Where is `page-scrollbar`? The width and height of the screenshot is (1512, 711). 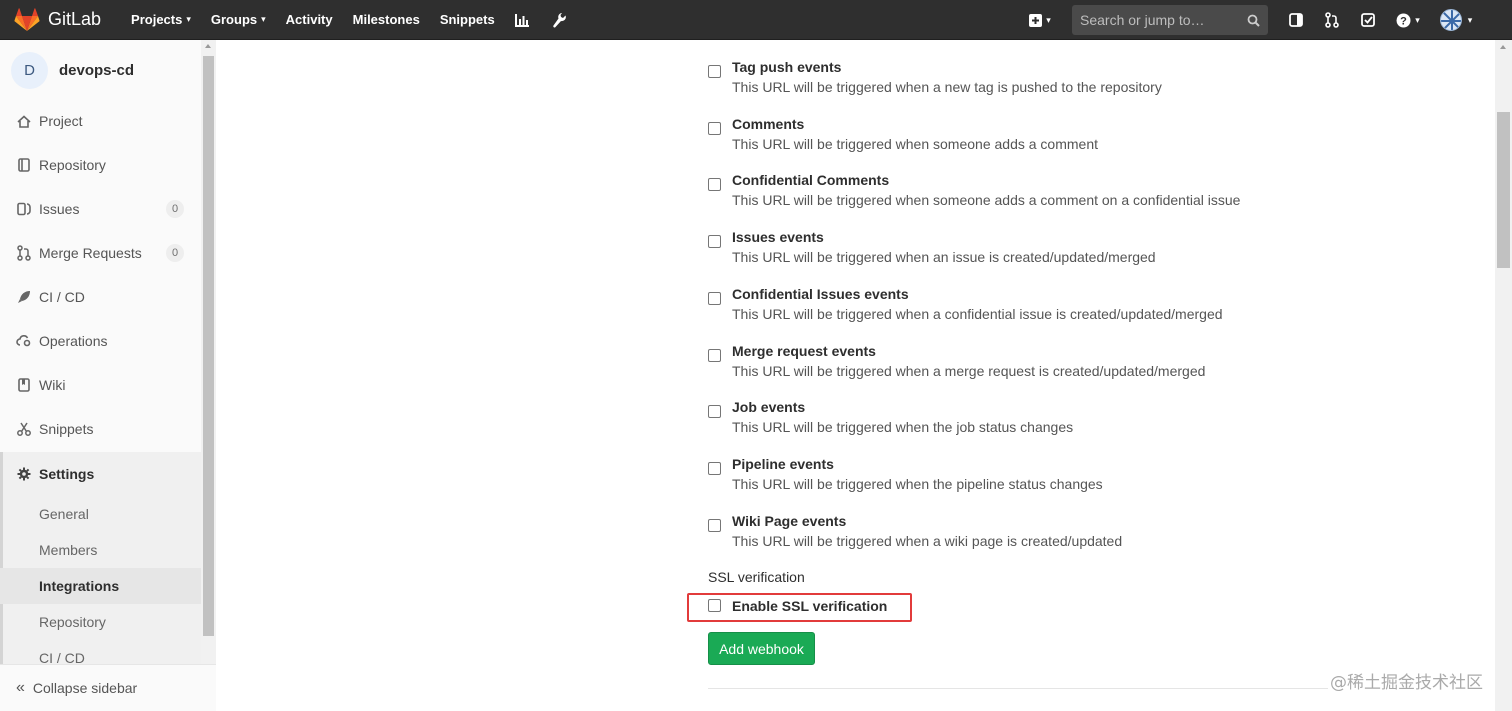 page-scrollbar is located at coordinates (1503, 375).